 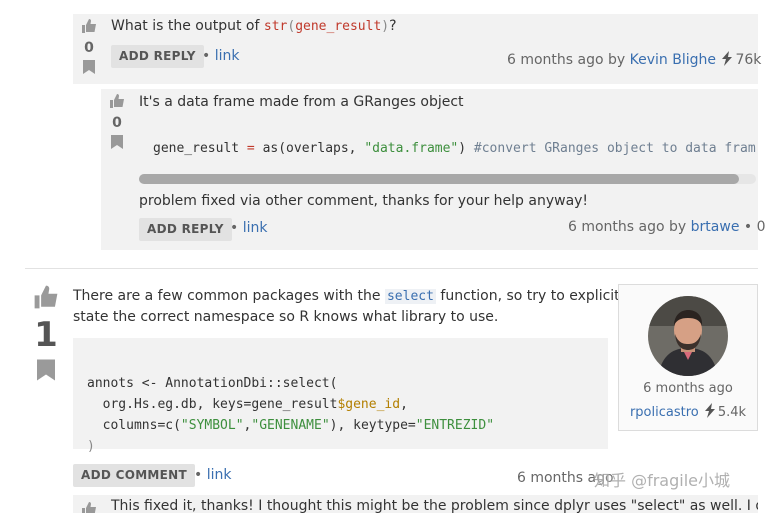 I want to click on user-card-time: 6 months ago, so click(x=688, y=388).